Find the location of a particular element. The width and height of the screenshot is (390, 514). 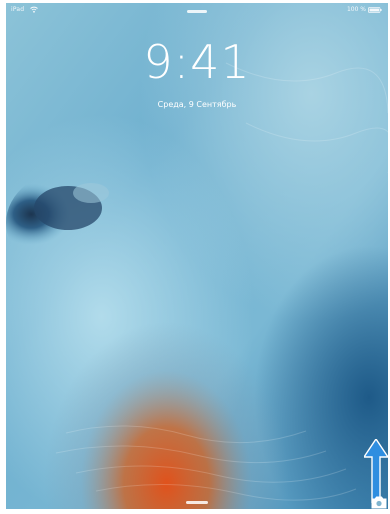

lock-screen-date: Среда, 9 Сентябрь is located at coordinates (197, 104).